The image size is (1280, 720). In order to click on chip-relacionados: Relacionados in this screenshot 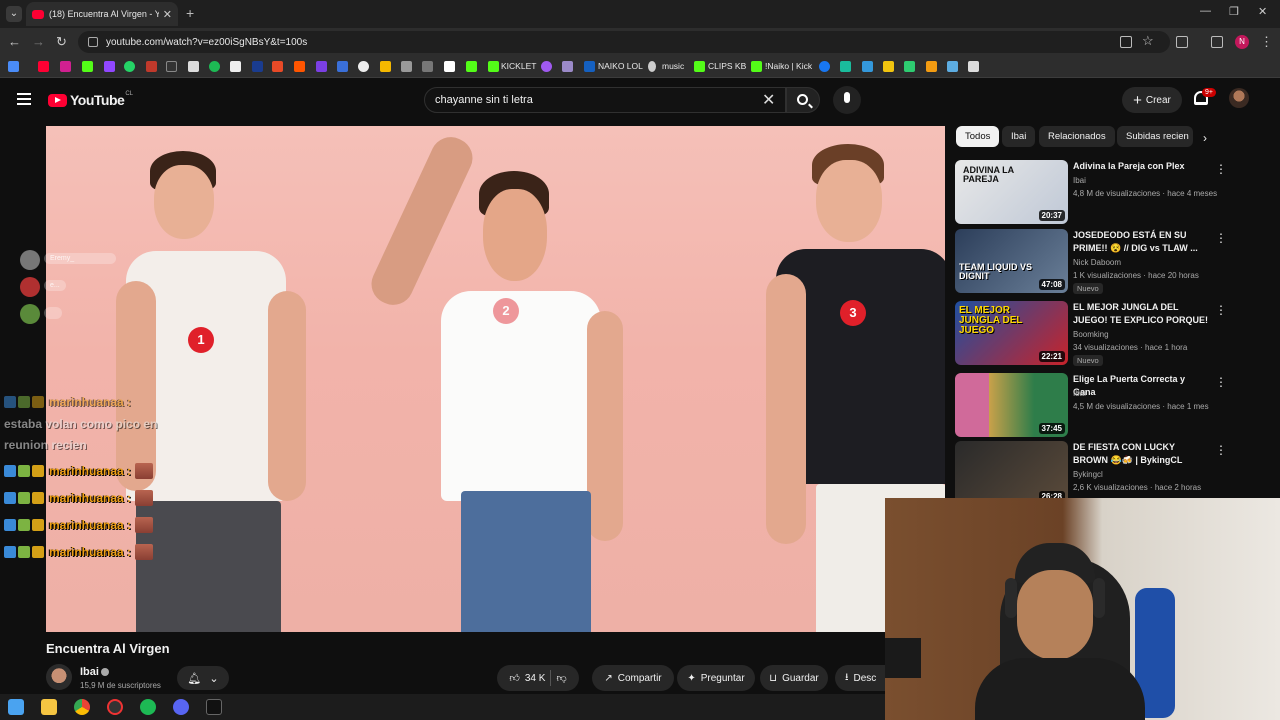, I will do `click(1077, 136)`.